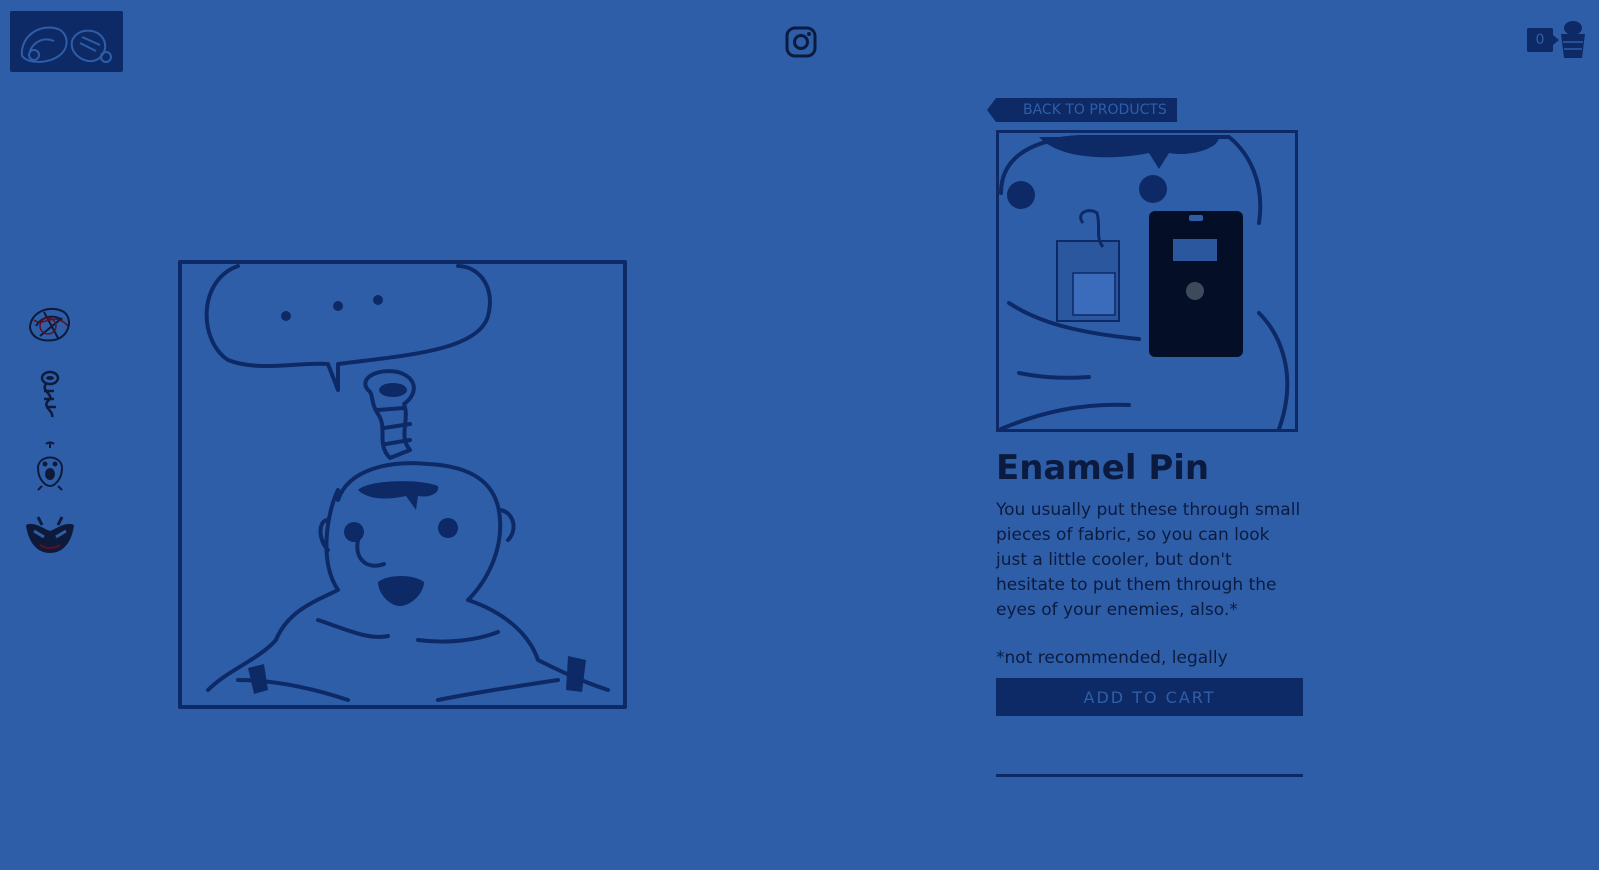 This screenshot has height=870, width=1599. I want to click on enamel-pin-photo, so click(1144, 282).